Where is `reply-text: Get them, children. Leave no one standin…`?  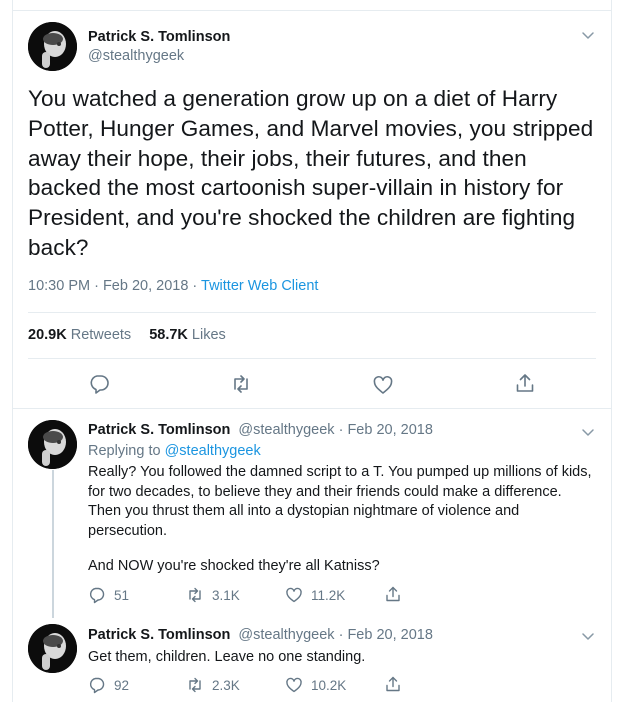 reply-text: Get them, children. Leave no one standin… is located at coordinates (227, 657).